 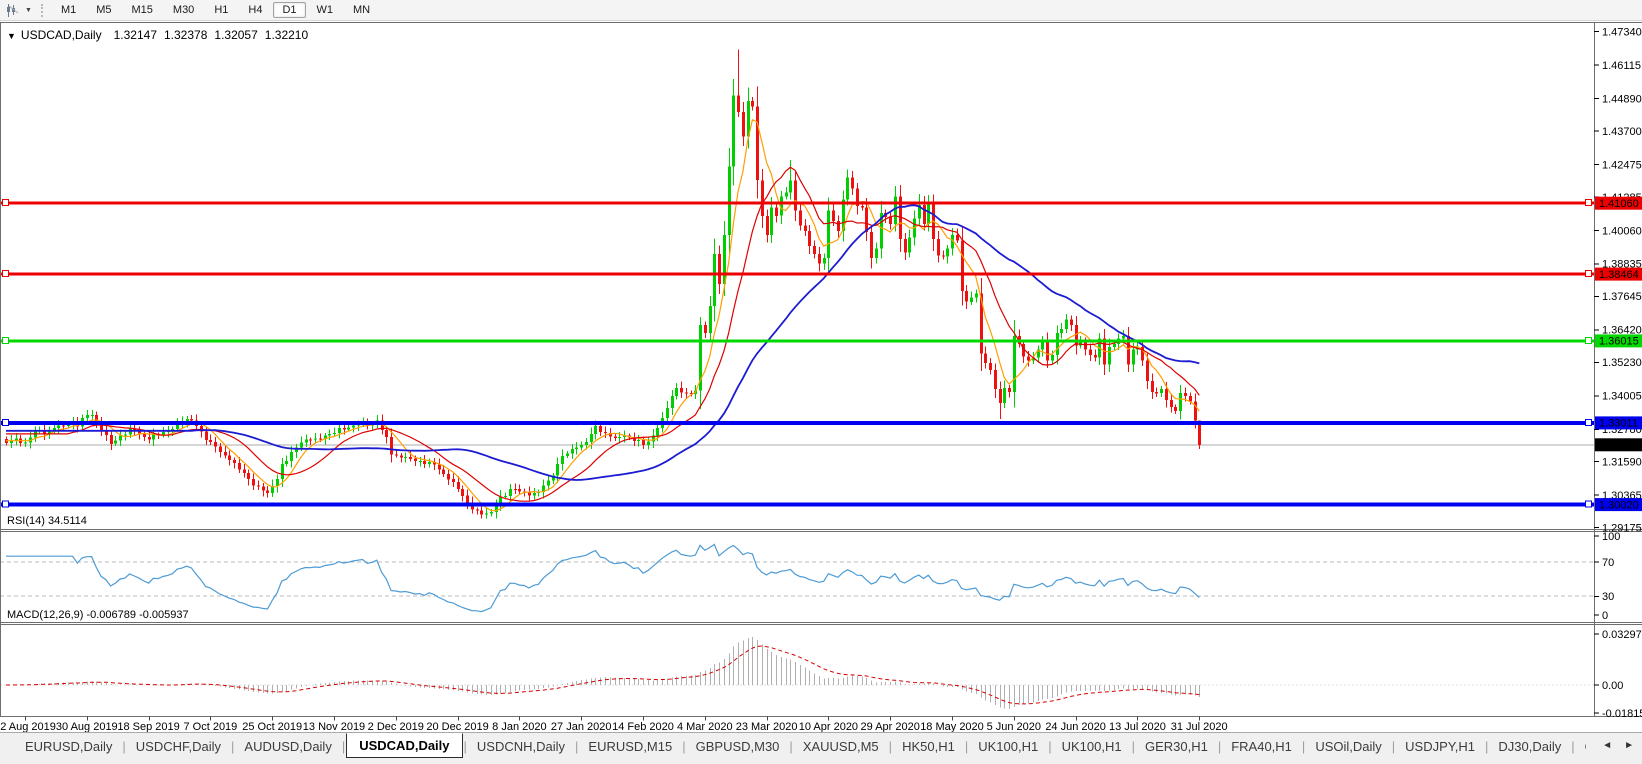 I want to click on timeframe-toolbar: ▼ M1 M5 M15 M30 H1 H4 D1 W1 MN, so click(x=821, y=10).